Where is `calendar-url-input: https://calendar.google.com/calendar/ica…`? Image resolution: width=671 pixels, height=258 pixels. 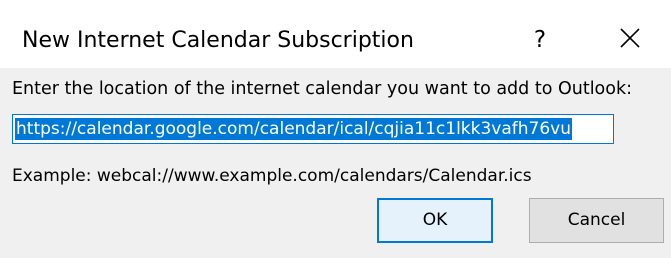 calendar-url-input: https://calendar.google.com/calendar/ica… is located at coordinates (313, 129).